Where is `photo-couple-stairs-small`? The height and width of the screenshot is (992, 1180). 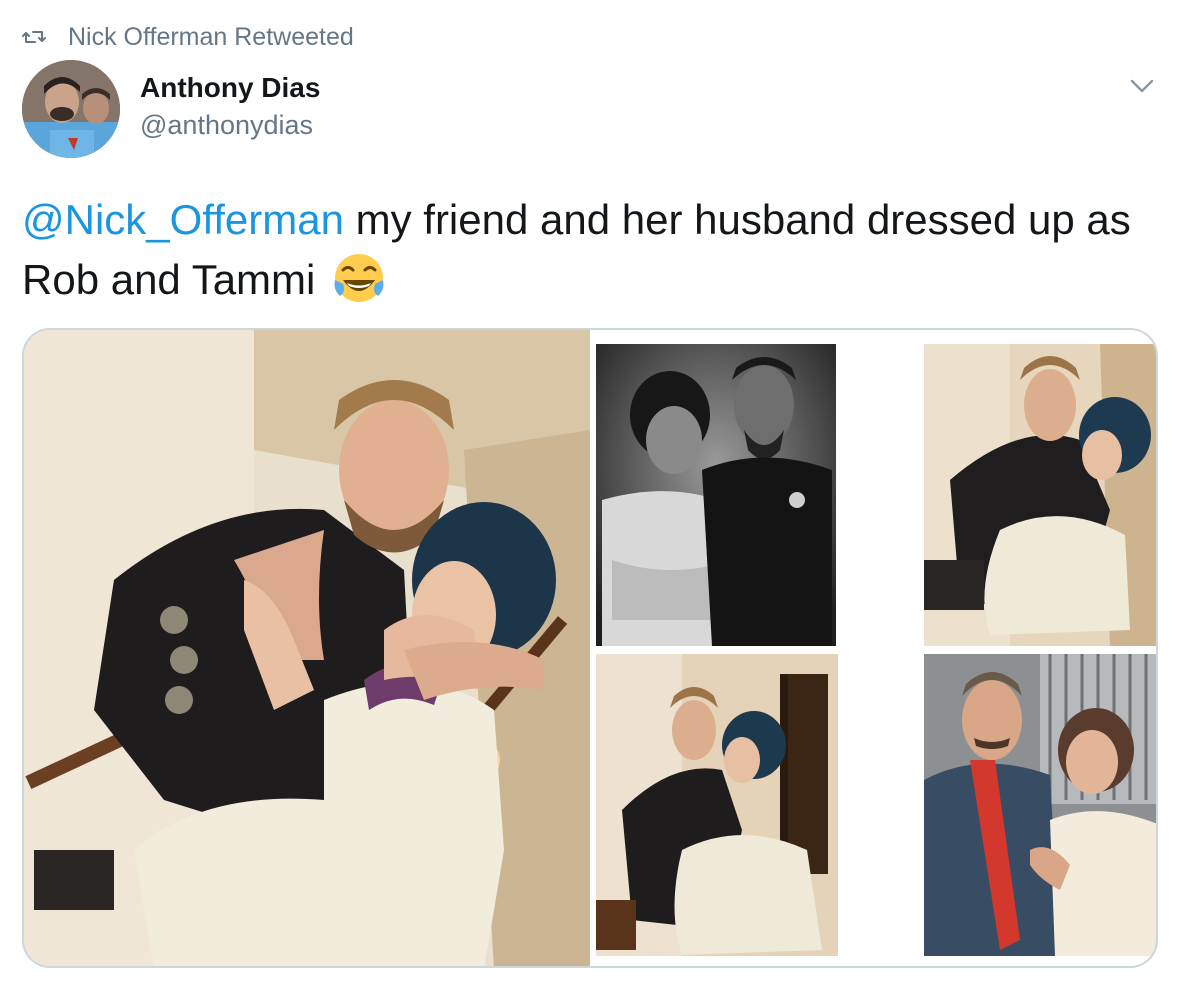 photo-couple-stairs-small is located at coordinates (1013, 489).